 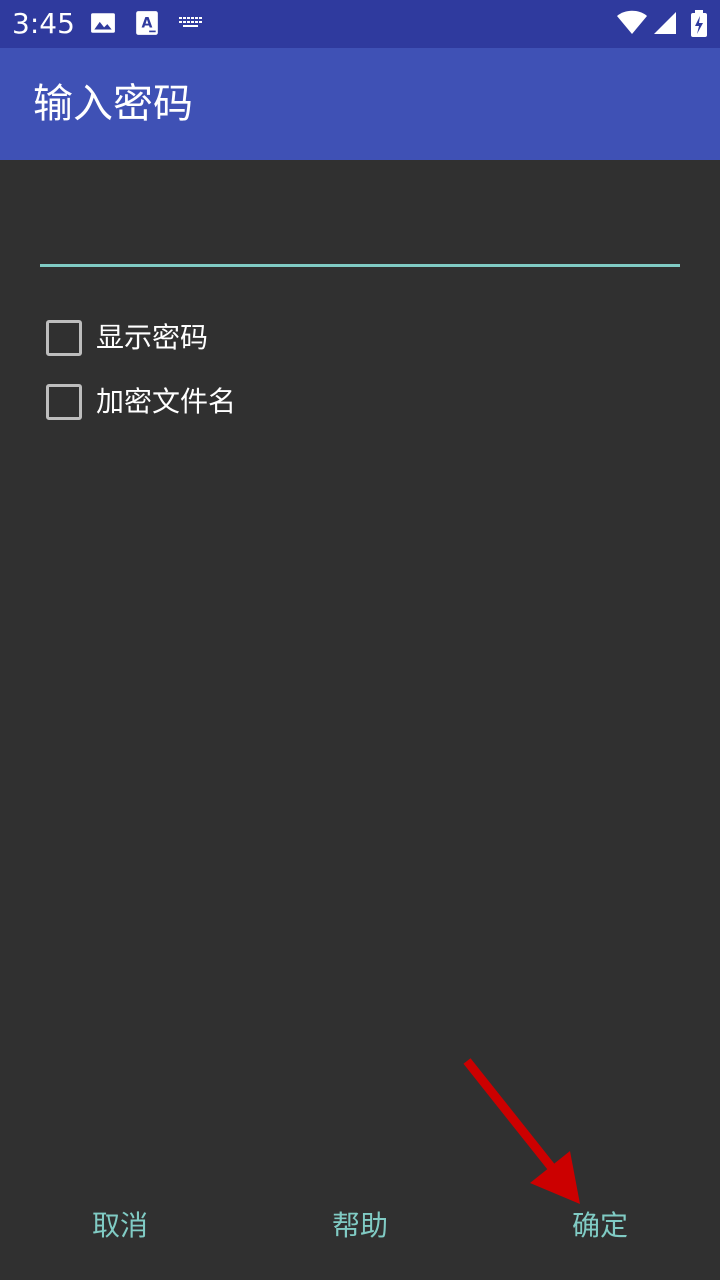 I want to click on svg-text: A, so click(x=147, y=23).